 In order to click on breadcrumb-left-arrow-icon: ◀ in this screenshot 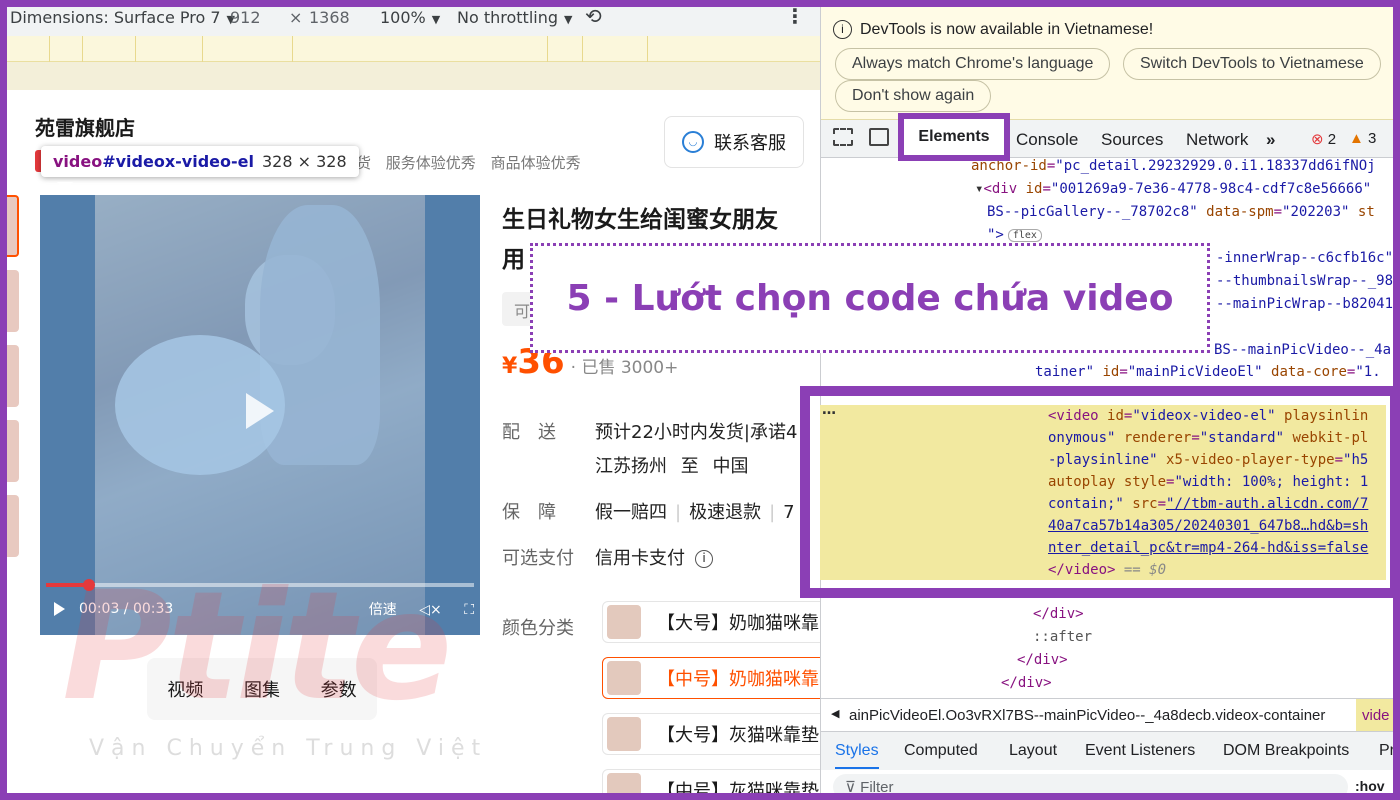, I will do `click(835, 713)`.